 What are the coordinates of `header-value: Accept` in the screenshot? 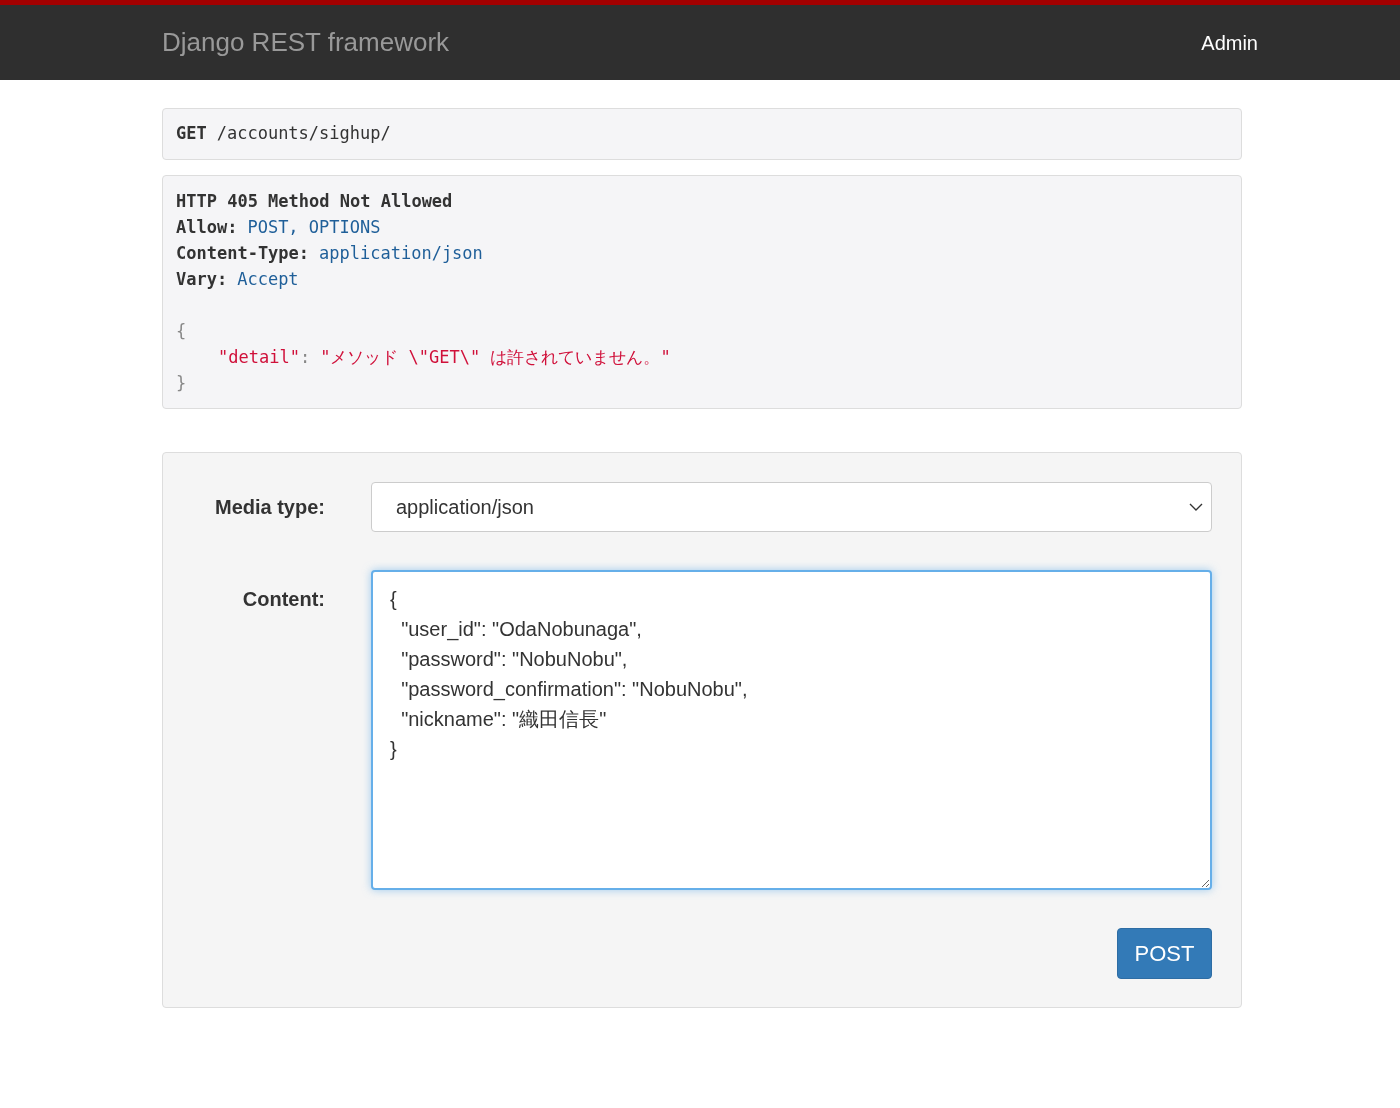 It's located at (268, 279).